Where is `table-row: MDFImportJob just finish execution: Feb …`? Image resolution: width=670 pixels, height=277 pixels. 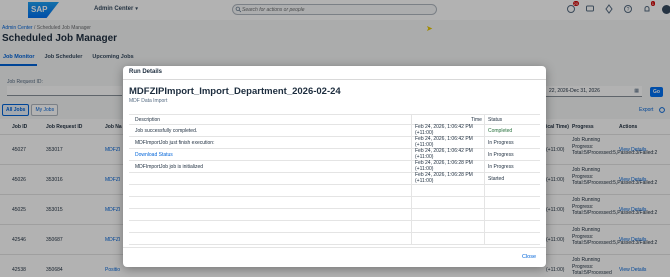
table-row: MDFImportJob just finish execution: Feb … is located at coordinates (334, 142).